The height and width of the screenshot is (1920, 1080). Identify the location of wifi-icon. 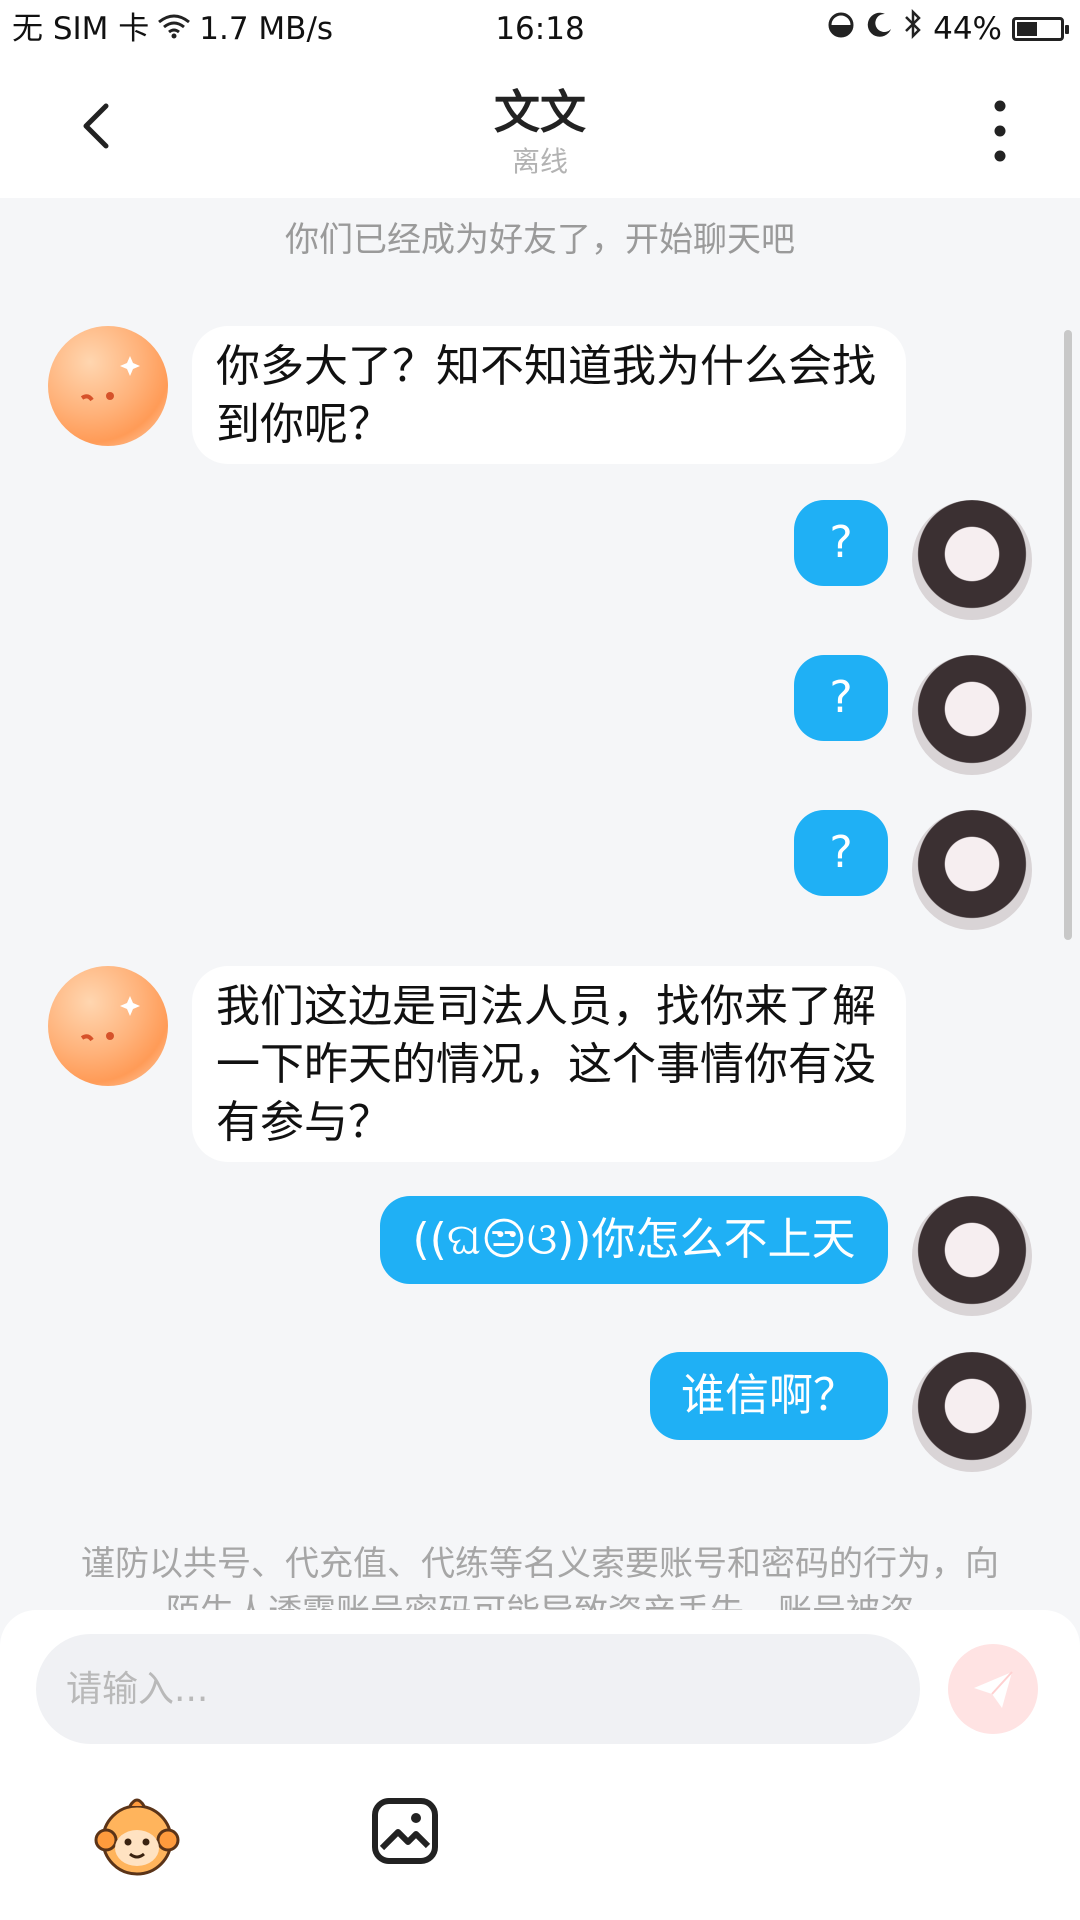
(174, 29).